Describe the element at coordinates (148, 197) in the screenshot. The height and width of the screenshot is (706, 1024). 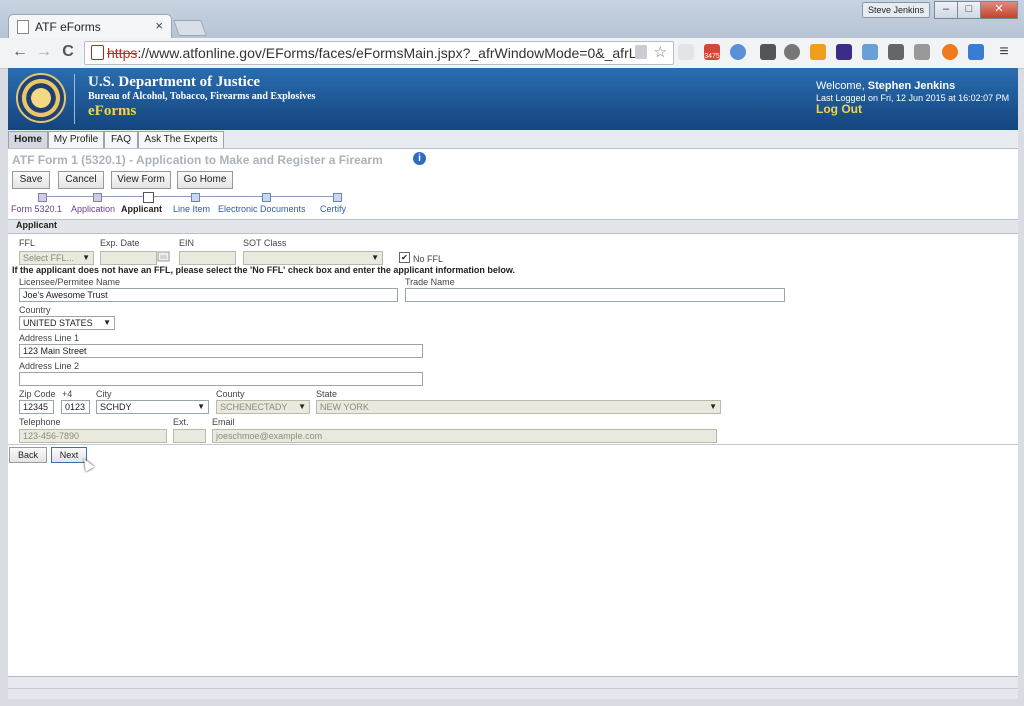
I see `train-stop-applicant` at that location.